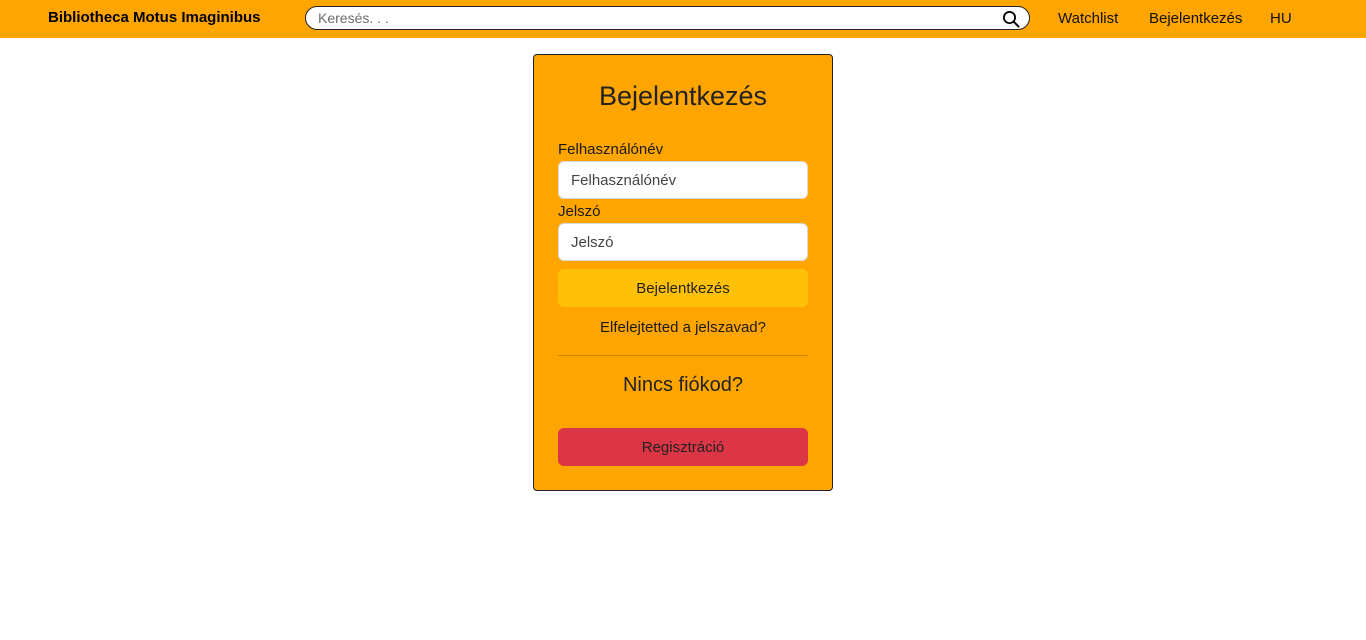 The image size is (1366, 640). I want to click on brand-logo-text: Bibliotheca Motus Imaginibus, so click(154, 17).